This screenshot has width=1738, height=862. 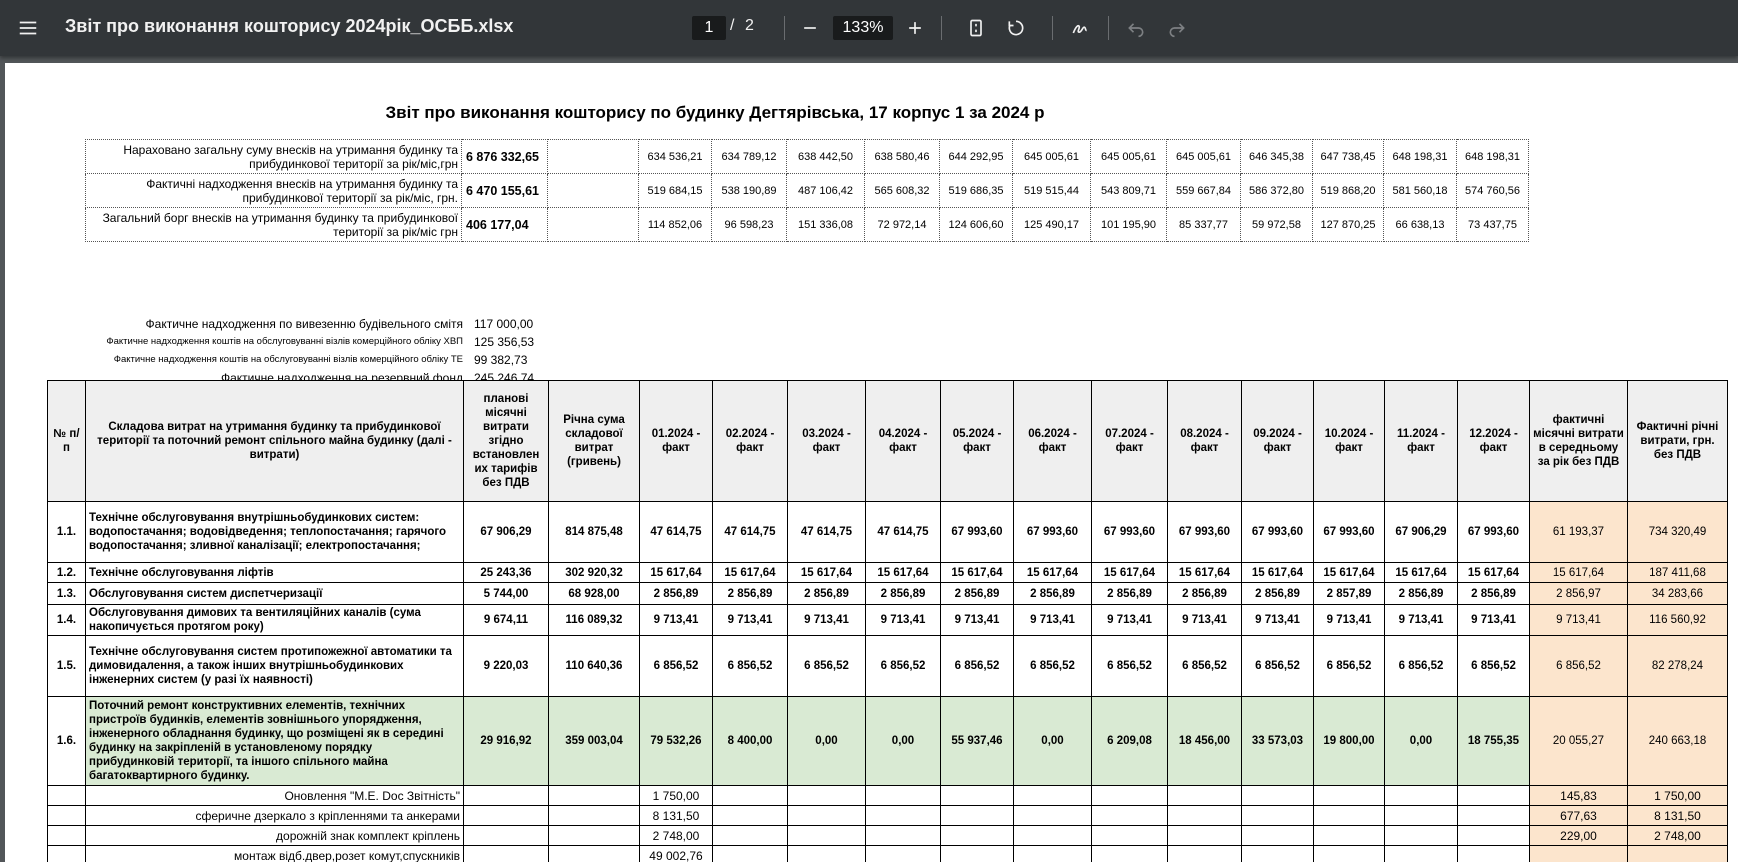 I want to click on subrow-jan-value: 1 750,00, so click(x=676, y=795).